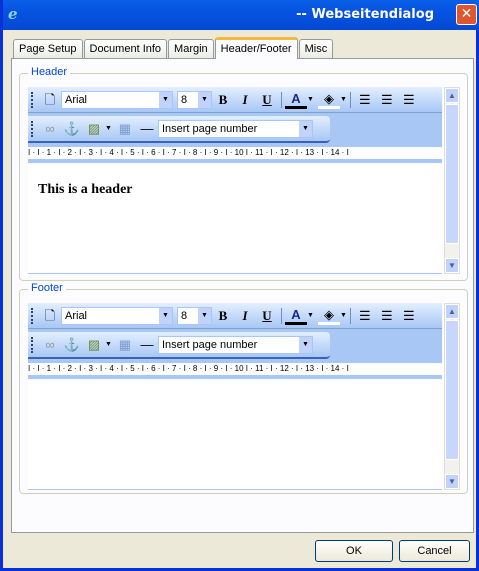  Describe the element at coordinates (316, 49) in the screenshot. I see `tab-misc: Misc` at that location.